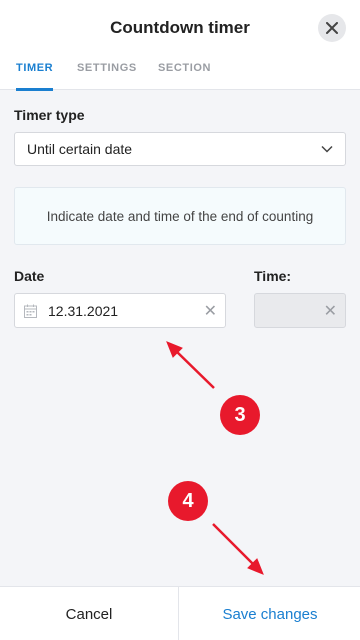  What do you see at coordinates (120, 310) in the screenshot?
I see `date-field: 12.31.2021 ✕` at bounding box center [120, 310].